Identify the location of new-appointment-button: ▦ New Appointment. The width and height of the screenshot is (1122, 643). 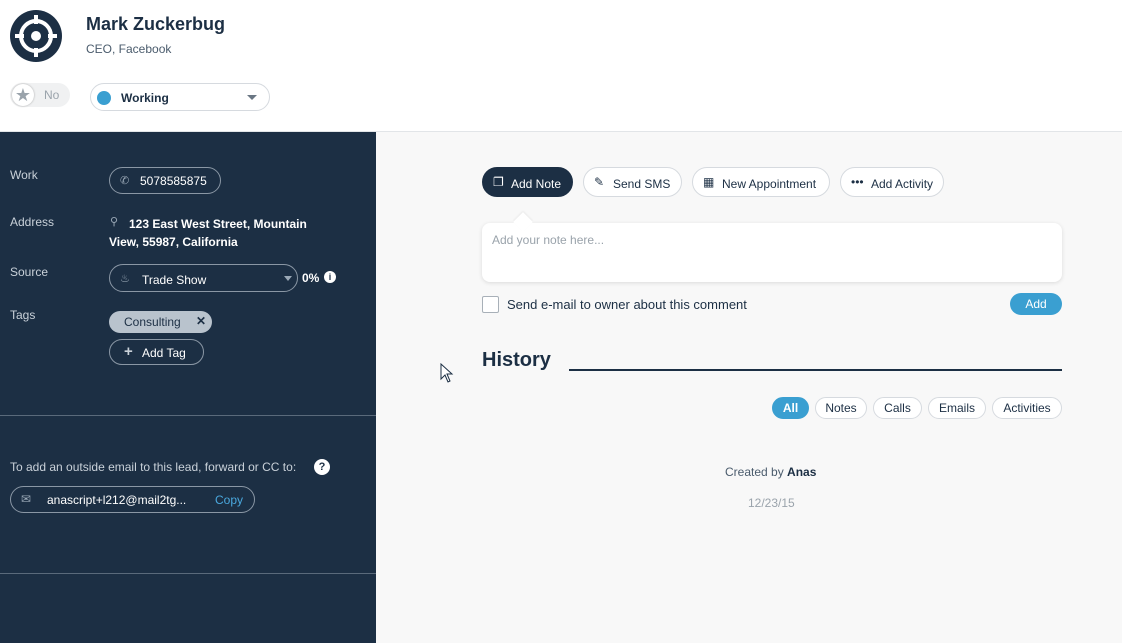
(761, 182).